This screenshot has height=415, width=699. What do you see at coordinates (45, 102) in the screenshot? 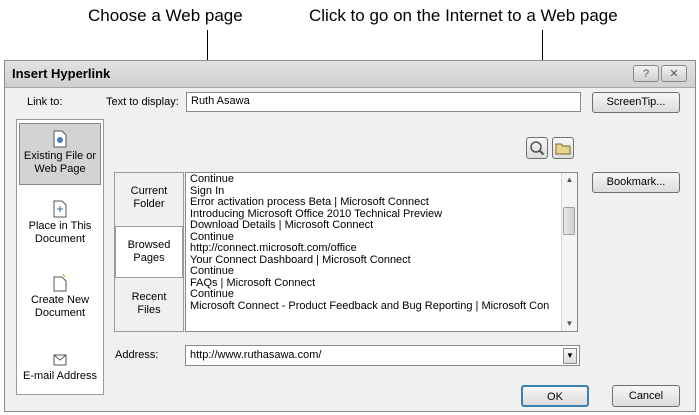
I see `link-to-label: Link to:` at bounding box center [45, 102].